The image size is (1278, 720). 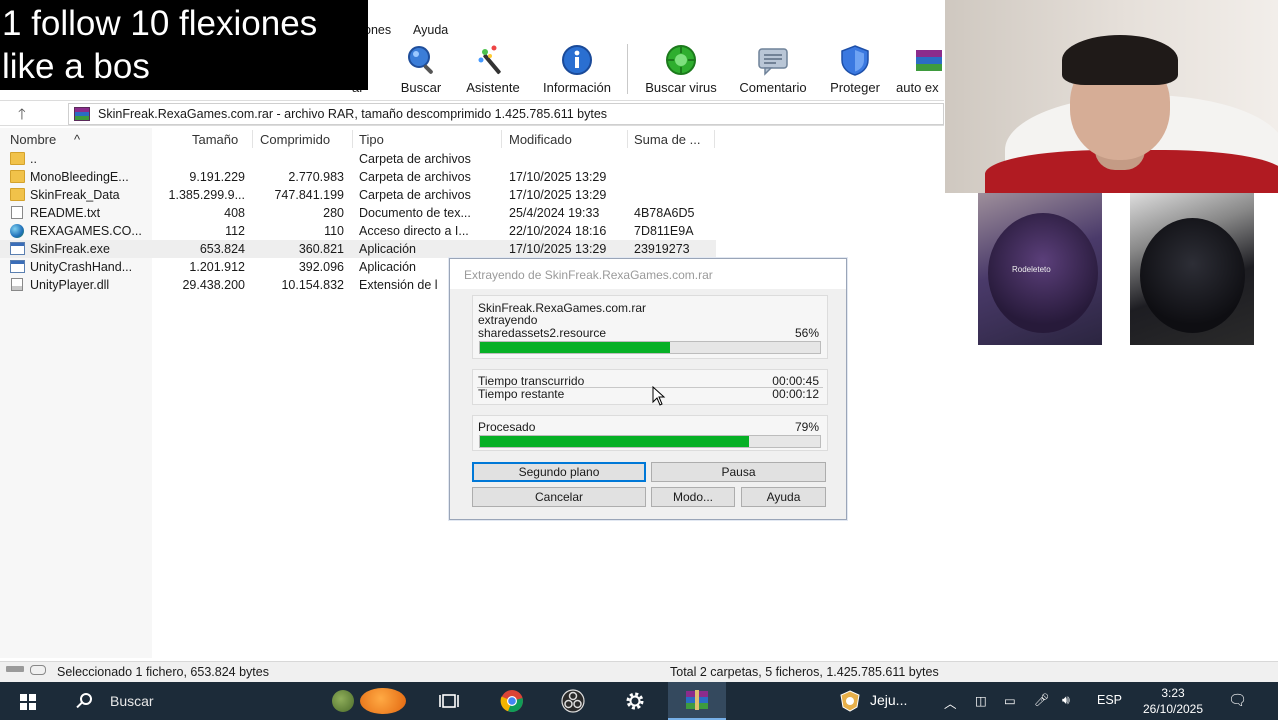 I want to click on up-folder-icon: 🡑, so click(x=22, y=116).